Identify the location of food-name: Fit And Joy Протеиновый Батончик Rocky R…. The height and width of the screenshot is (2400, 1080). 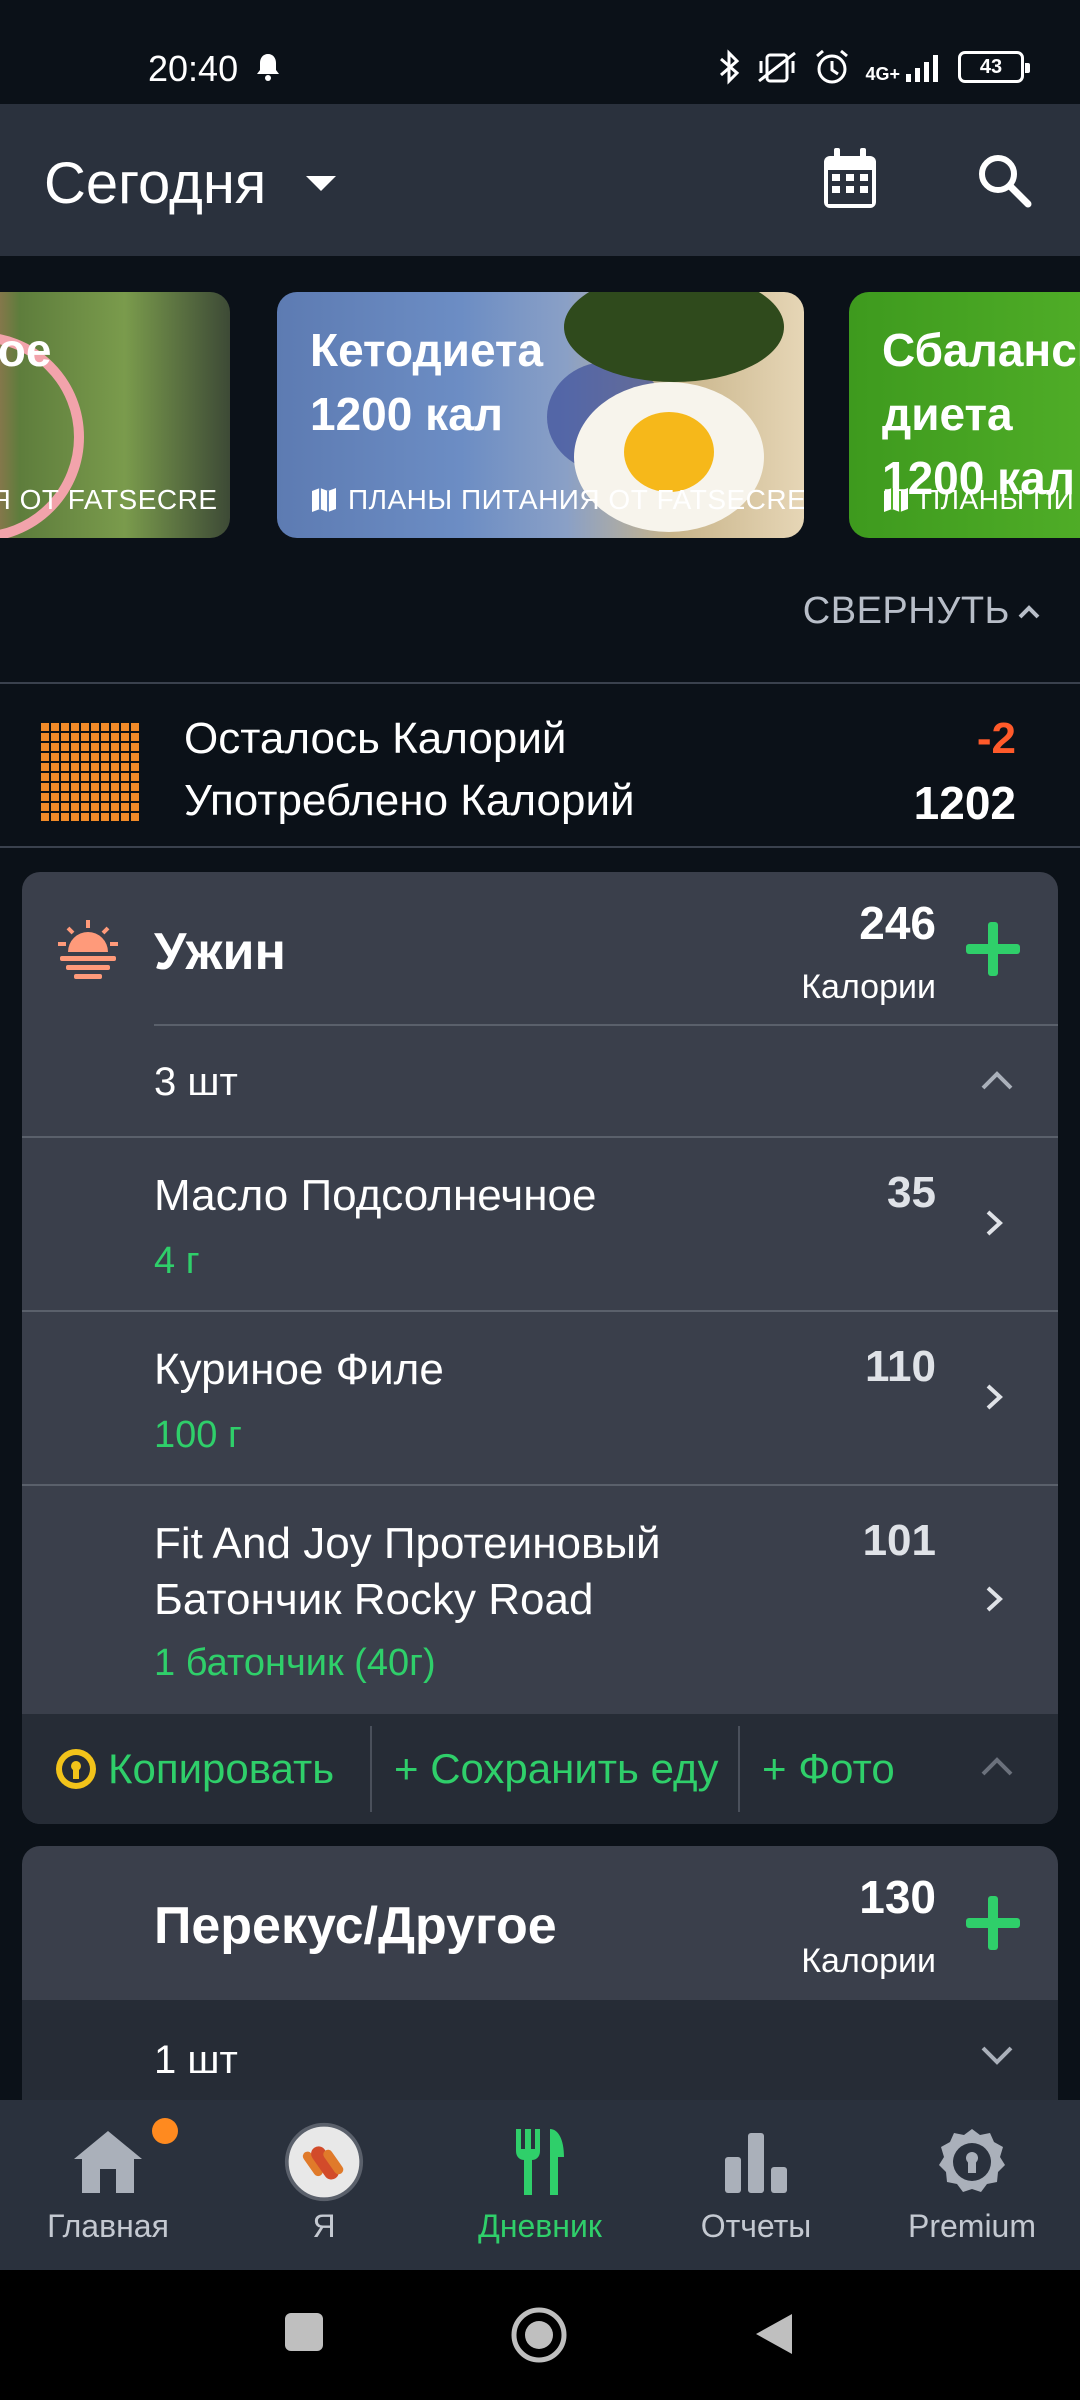
(407, 1571).